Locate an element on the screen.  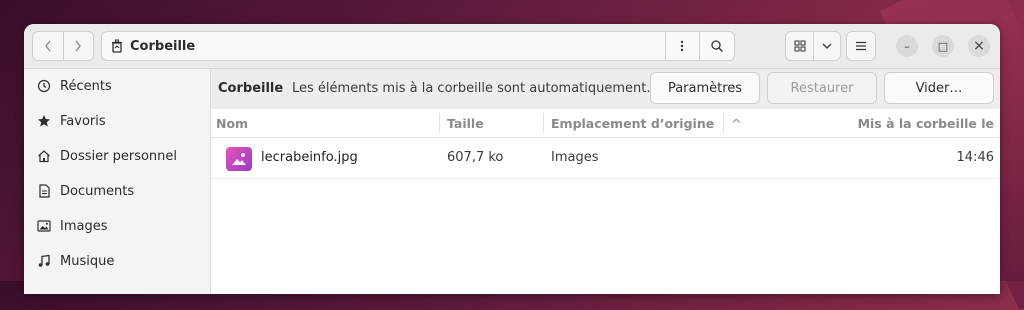
clock-icon is located at coordinates (44, 86).